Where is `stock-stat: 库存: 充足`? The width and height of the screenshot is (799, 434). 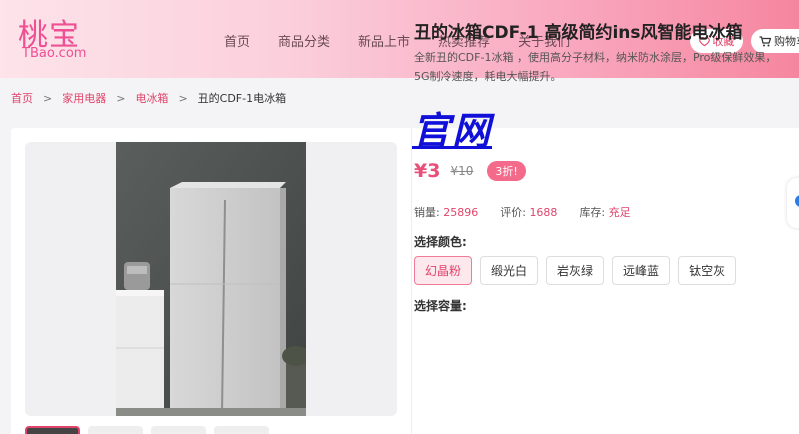 stock-stat: 库存: 充足 is located at coordinates (604, 212).